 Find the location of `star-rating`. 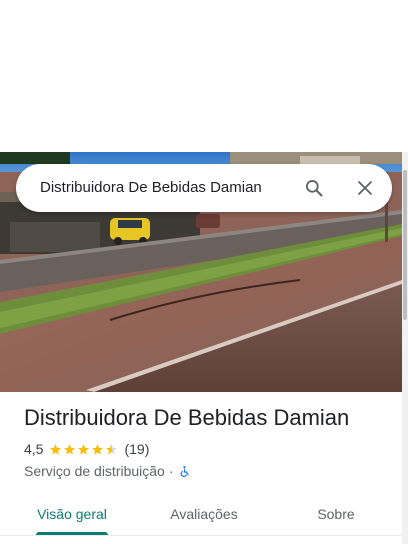

star-rating is located at coordinates (84, 449).